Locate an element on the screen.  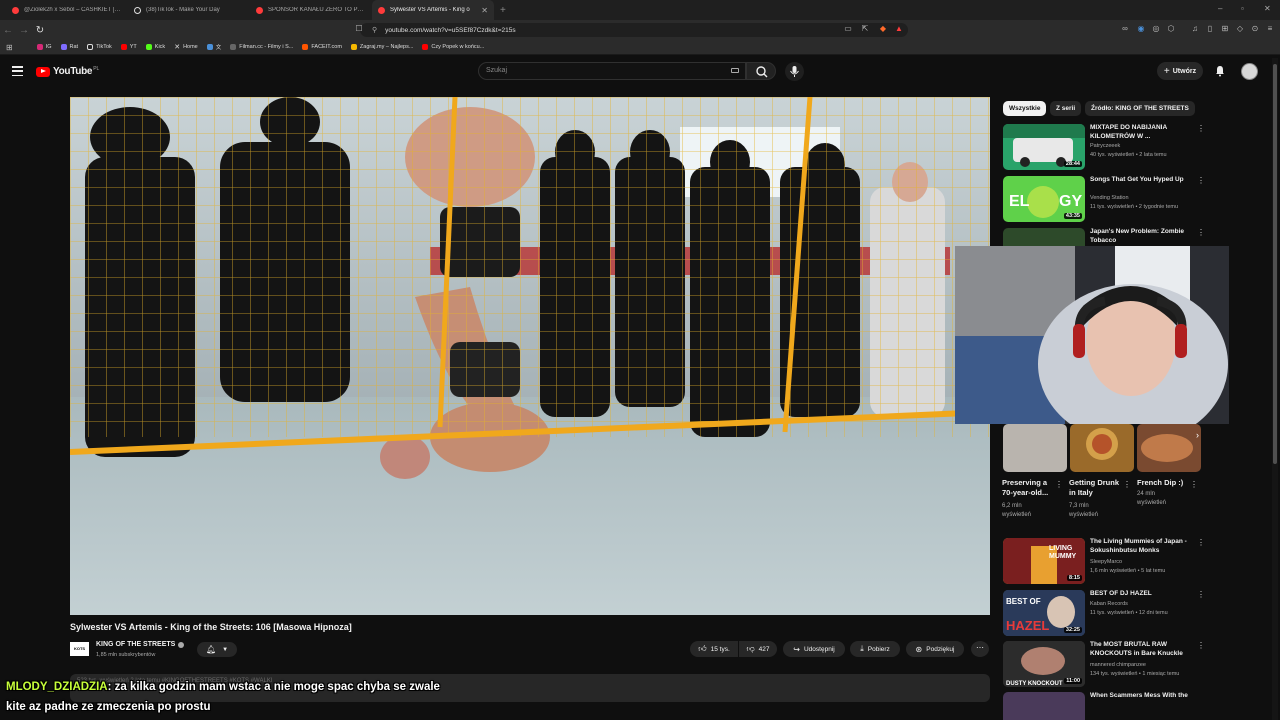
create-button: + Utwórz is located at coordinates (1180, 71).